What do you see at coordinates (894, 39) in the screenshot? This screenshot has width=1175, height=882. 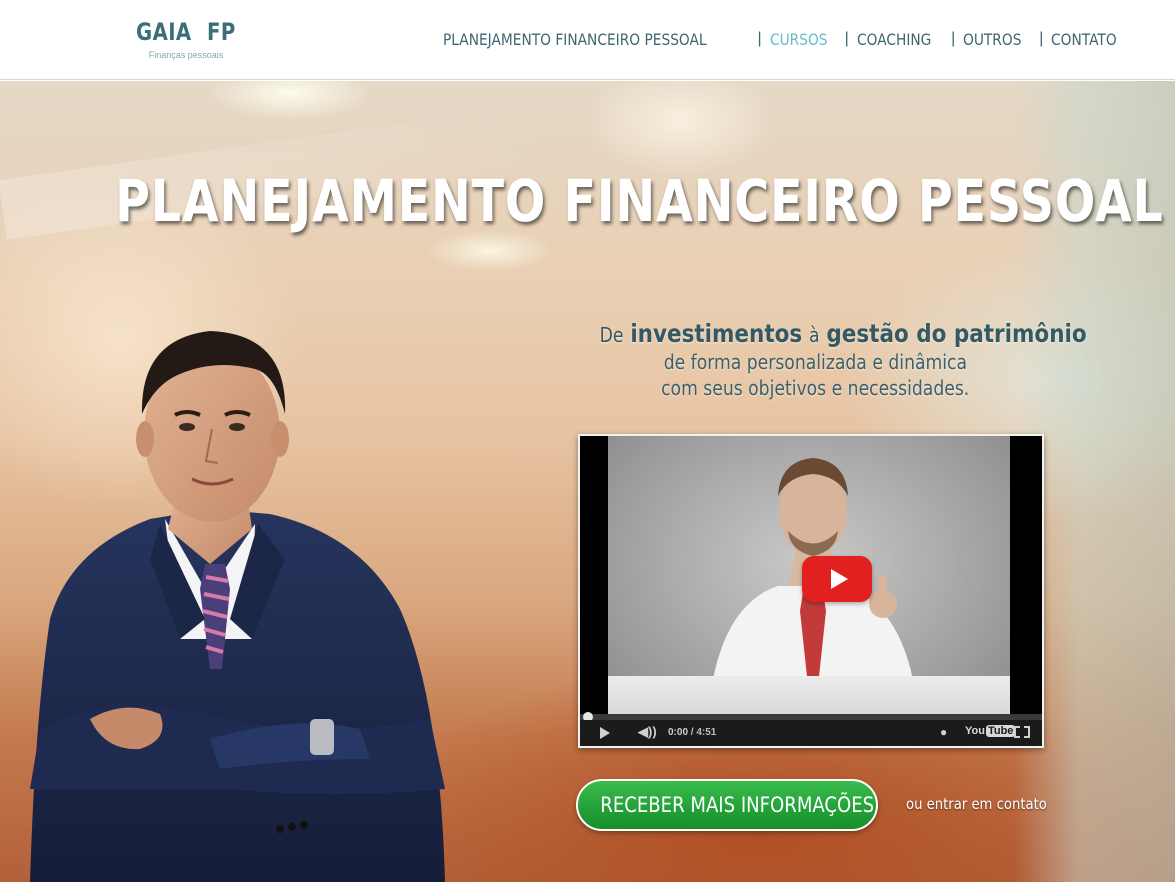 I see `nav-item-coaching: COACHING` at bounding box center [894, 39].